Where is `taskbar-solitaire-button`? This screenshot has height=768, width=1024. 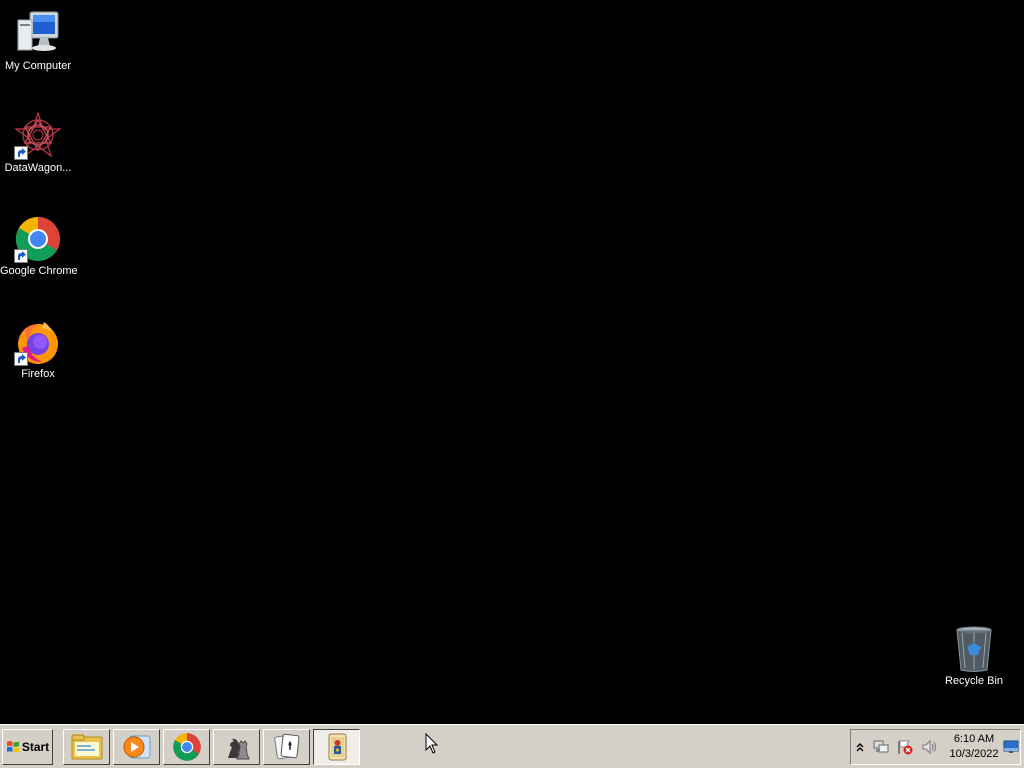 taskbar-solitaire-button is located at coordinates (286, 747).